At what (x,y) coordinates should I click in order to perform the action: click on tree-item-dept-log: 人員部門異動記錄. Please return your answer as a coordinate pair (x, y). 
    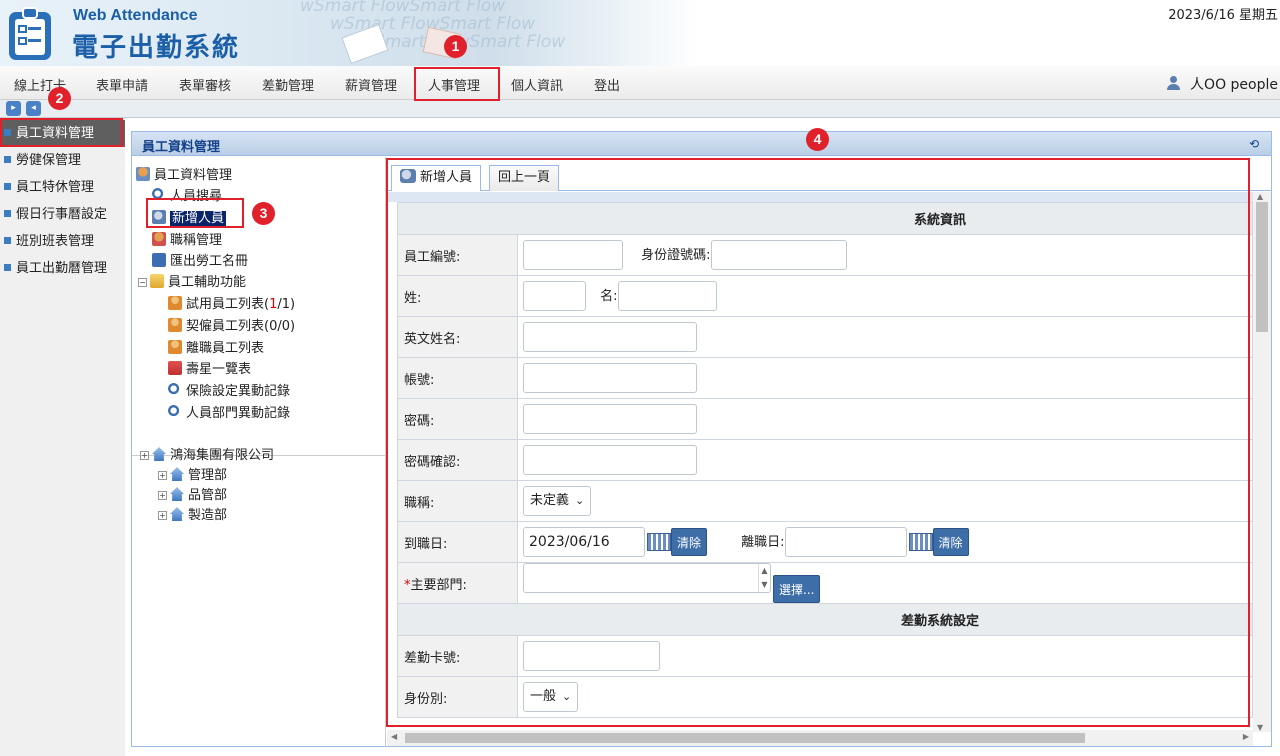
    Looking at the image, I should click on (229, 411).